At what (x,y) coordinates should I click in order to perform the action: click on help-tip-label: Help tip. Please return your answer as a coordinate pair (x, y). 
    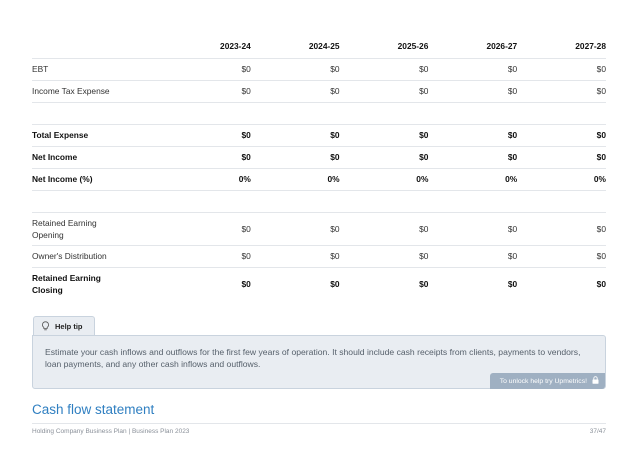
    Looking at the image, I should click on (69, 326).